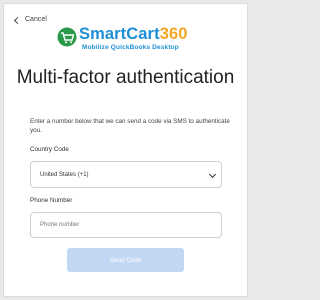  Describe the element at coordinates (60, 225) in the screenshot. I see `phone-number-placeholder: Phone number` at that location.